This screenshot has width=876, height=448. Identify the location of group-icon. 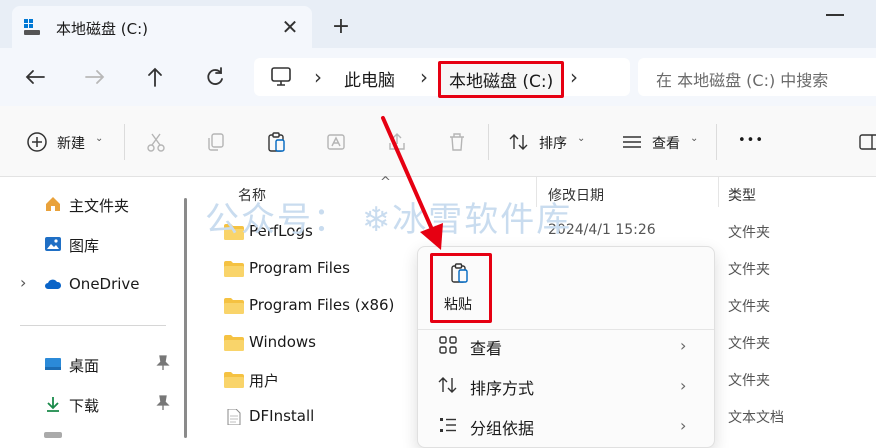
(448, 425).